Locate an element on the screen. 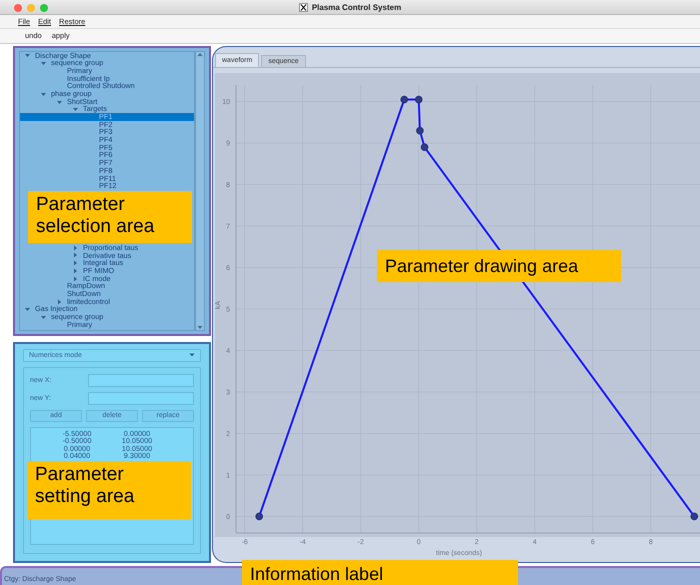 The image size is (700, 585). annotation-tooltip: Information label is located at coordinates (380, 572).